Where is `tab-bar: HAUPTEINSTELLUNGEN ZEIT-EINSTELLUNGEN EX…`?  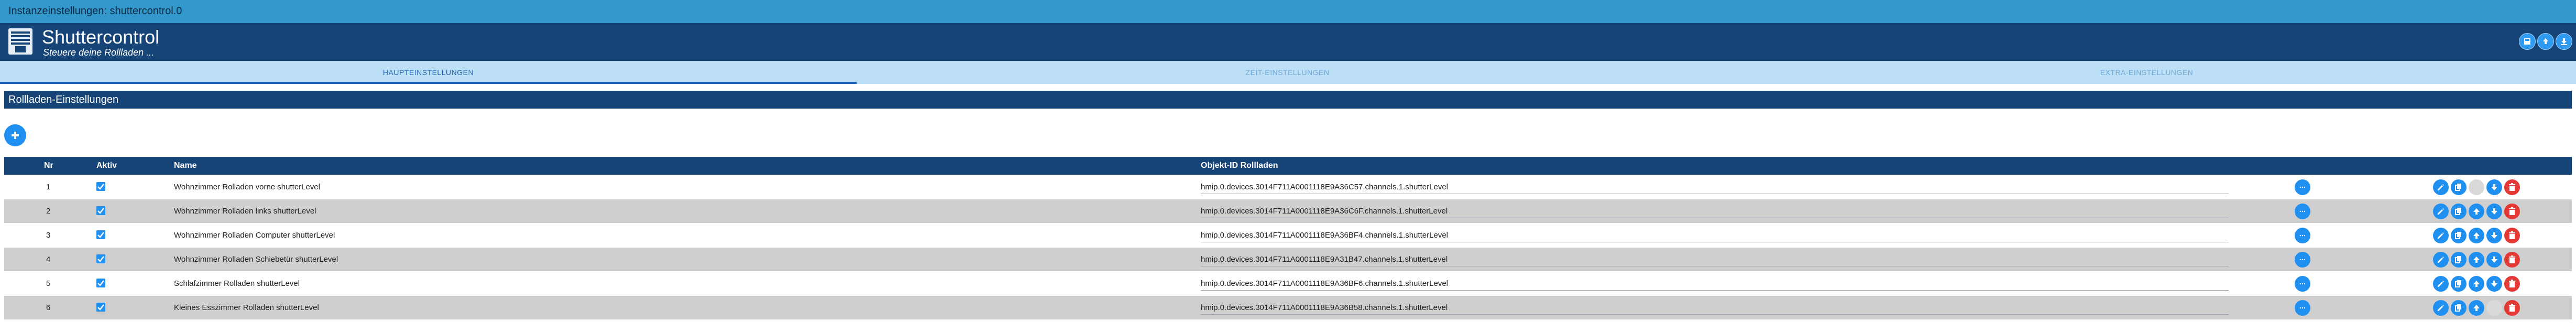
tab-bar: HAUPTEINSTELLUNGEN ZEIT-EINSTELLUNGEN EX… is located at coordinates (1288, 72).